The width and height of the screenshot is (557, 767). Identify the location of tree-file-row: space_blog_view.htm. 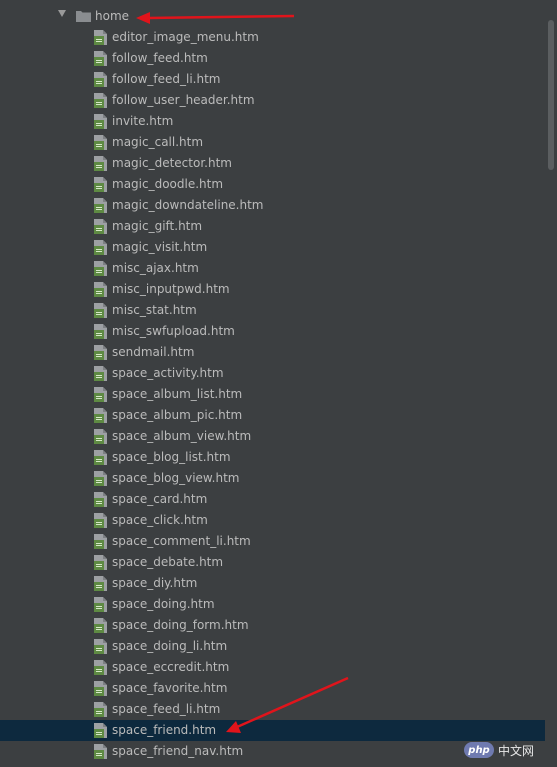
(272, 478).